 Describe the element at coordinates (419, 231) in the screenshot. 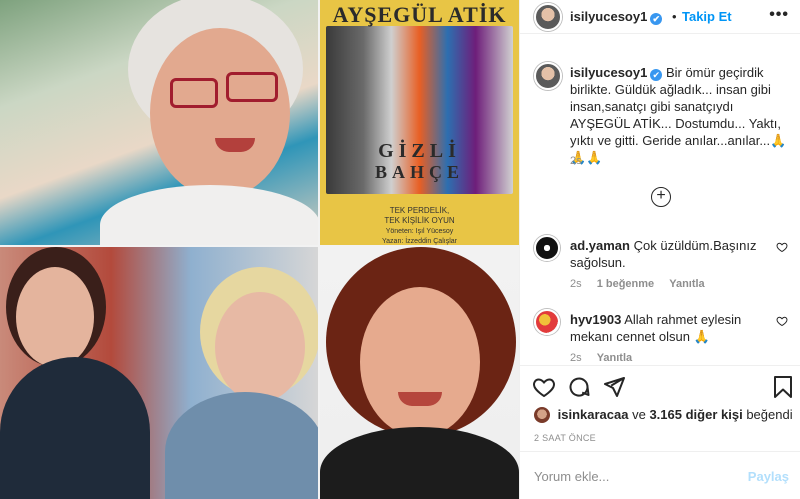

I see `poster-credit-director: Yöneten: Işıl Yücesoy` at that location.